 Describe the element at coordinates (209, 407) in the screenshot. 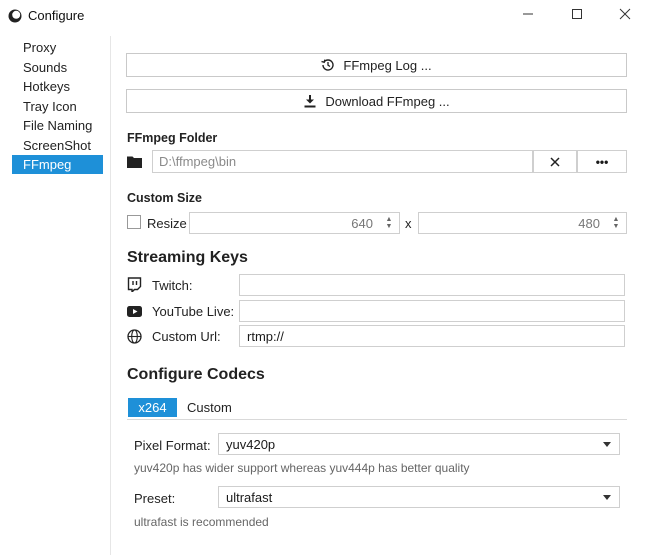

I see `tab-custom: Custom` at that location.